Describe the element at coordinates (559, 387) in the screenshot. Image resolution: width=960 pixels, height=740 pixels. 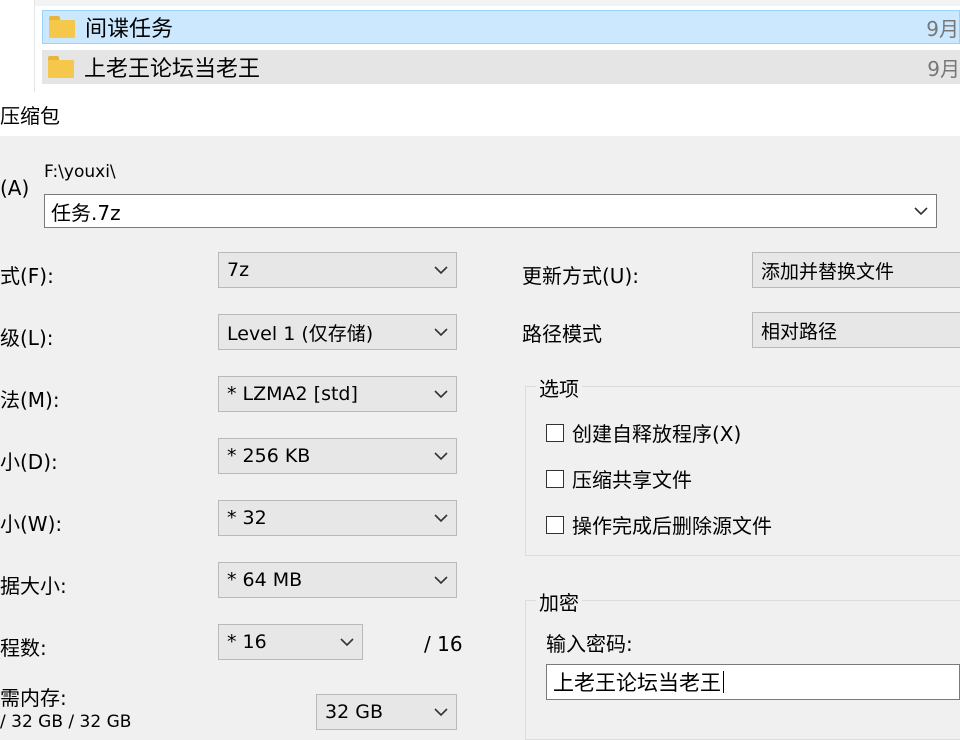
I see `options-group-title: 选项` at that location.